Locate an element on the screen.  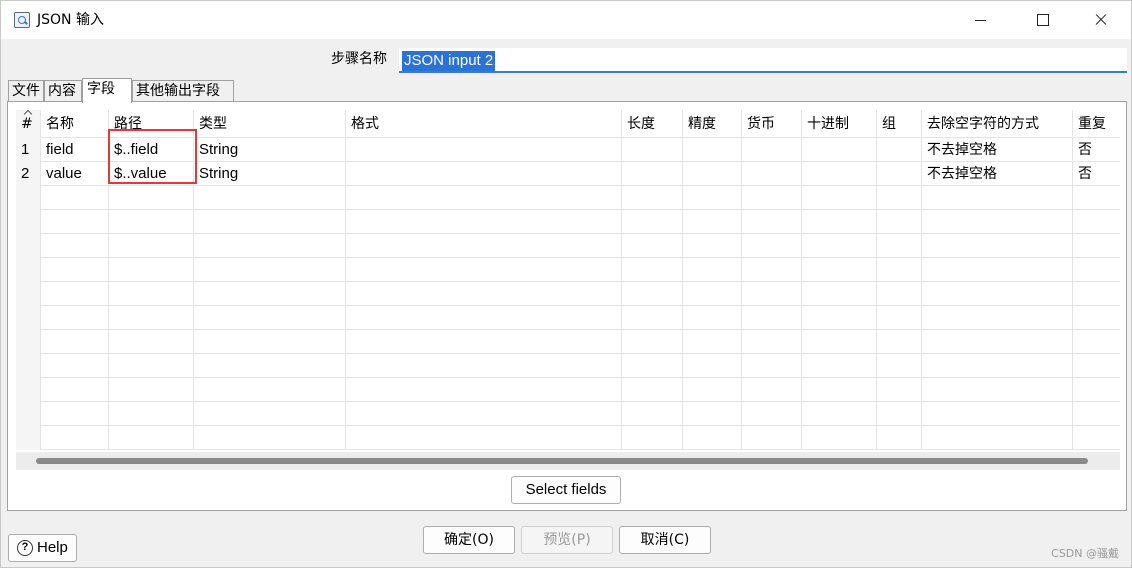
step-name-label: 步骤名称 is located at coordinates (359, 59).